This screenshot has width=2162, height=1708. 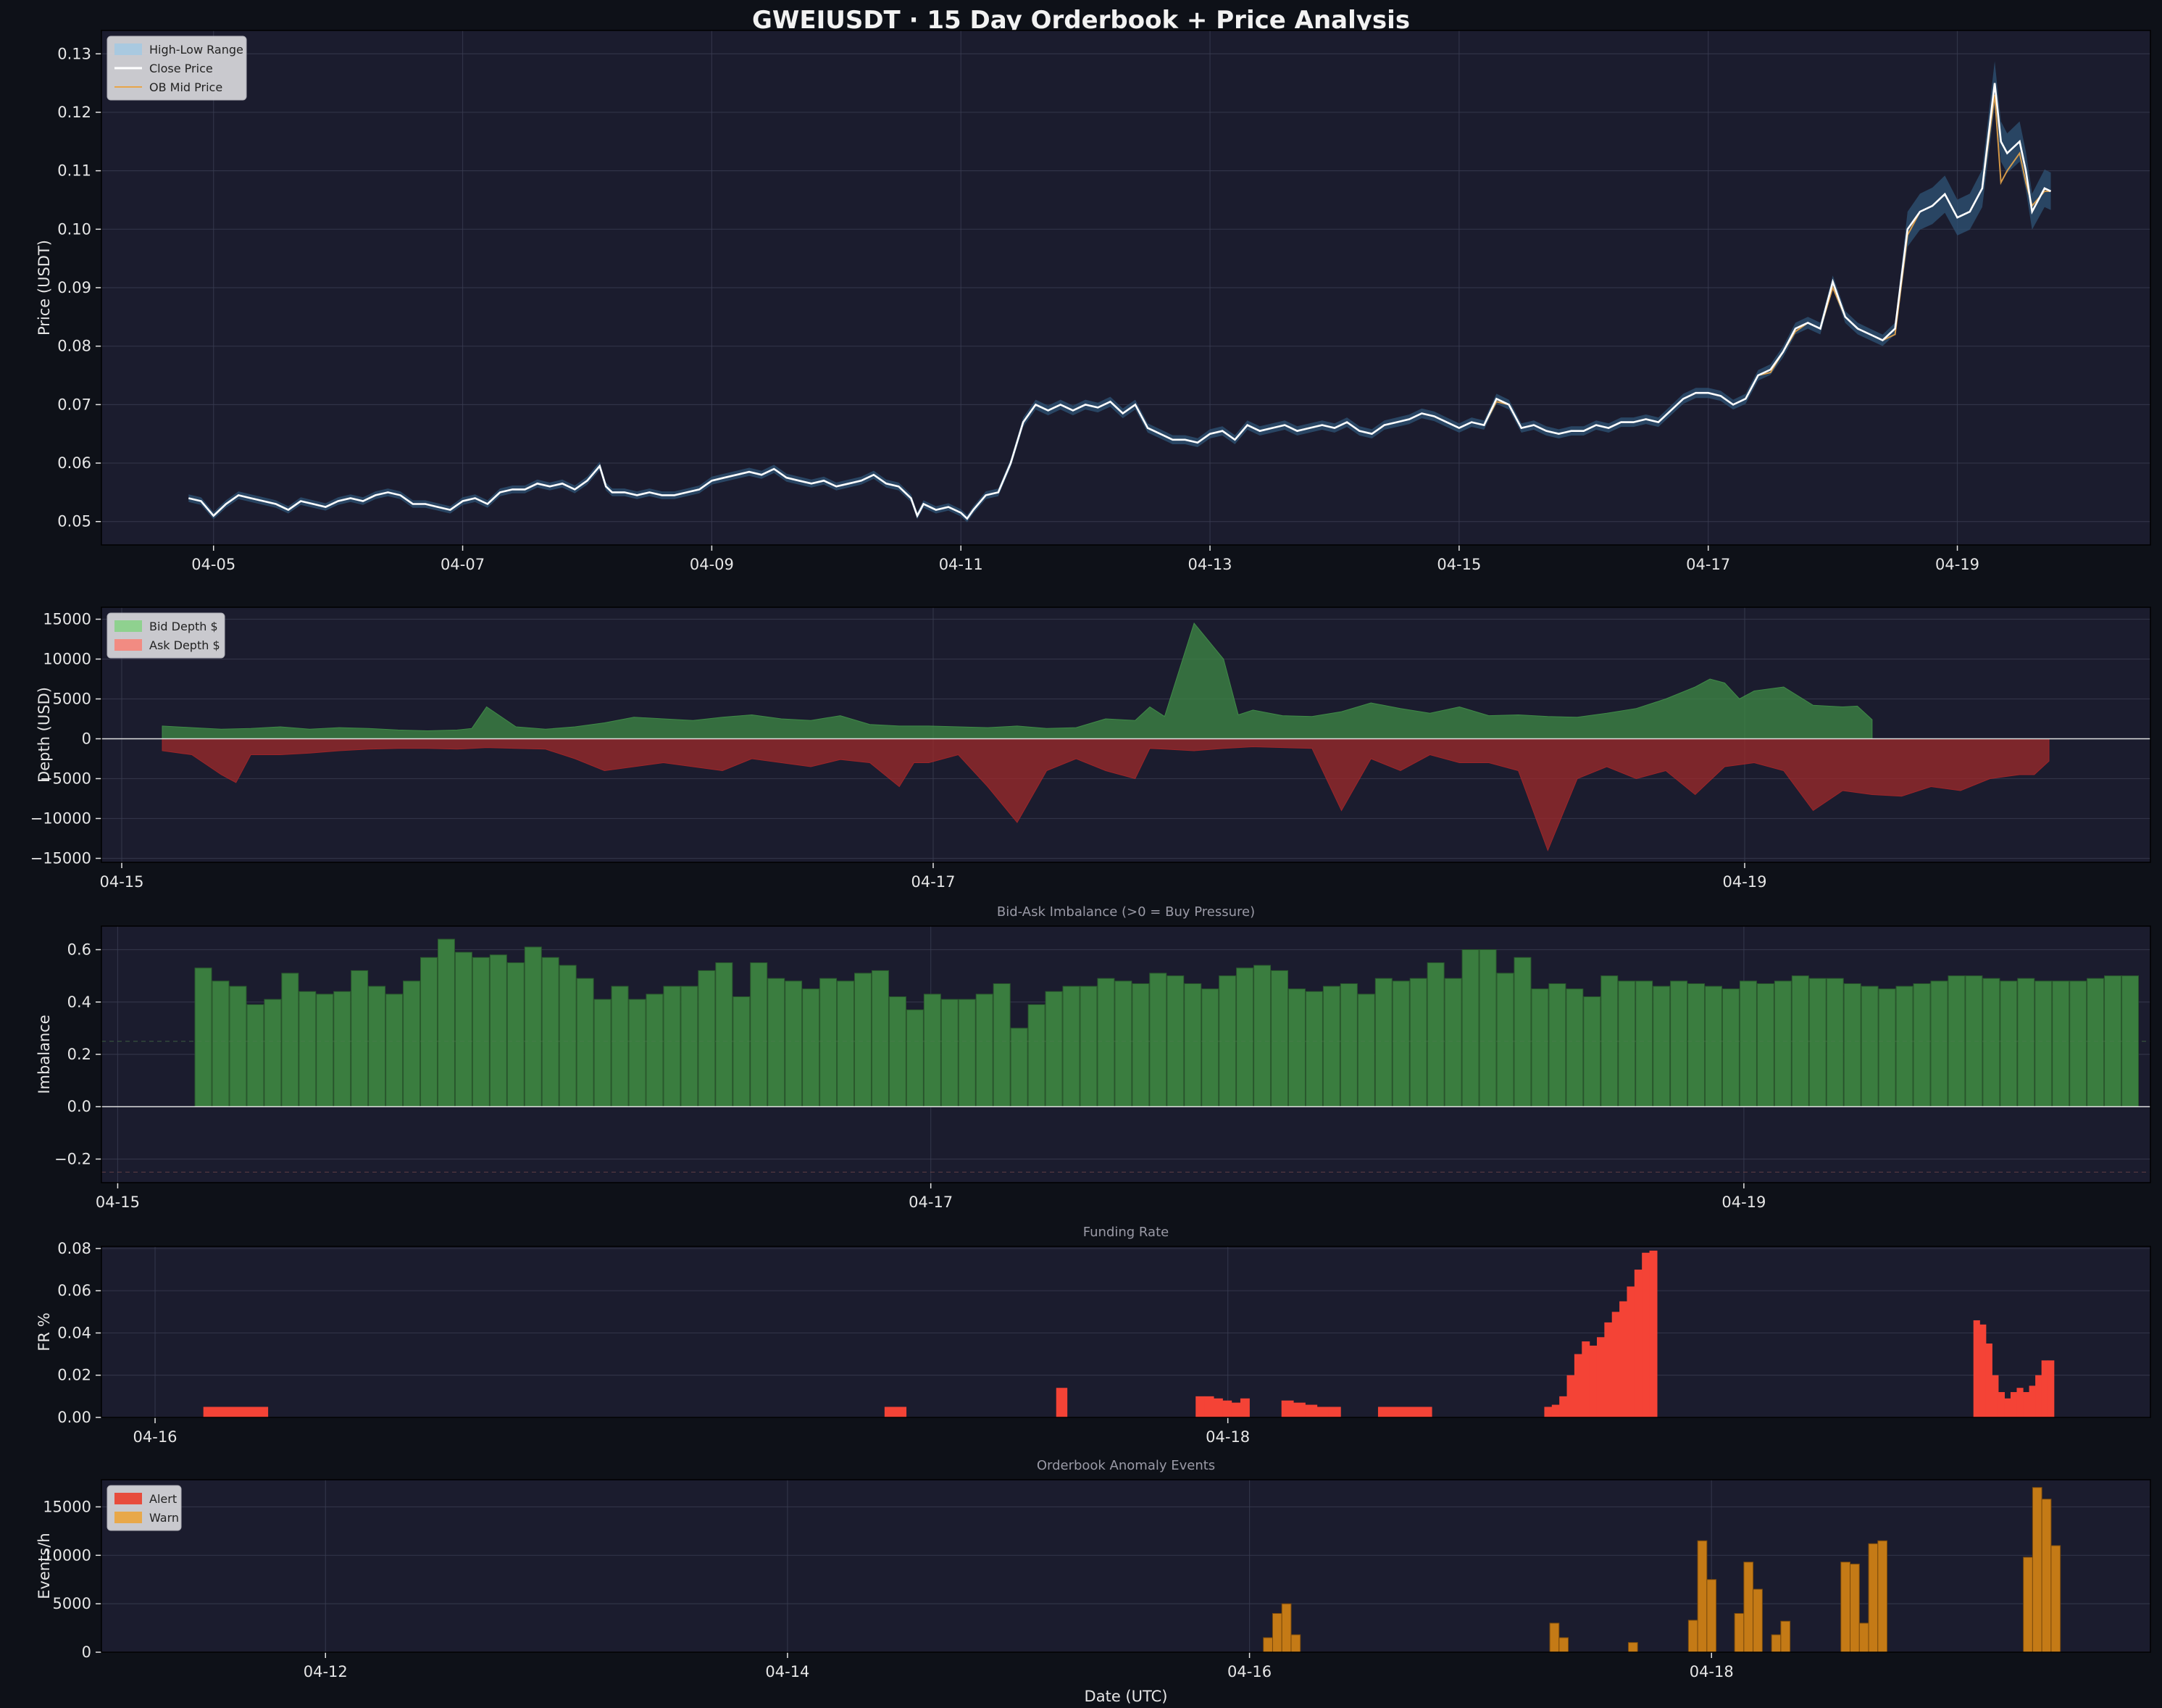 What do you see at coordinates (74, 171) in the screenshot?
I see `price-ytick-label: 0.11` at bounding box center [74, 171].